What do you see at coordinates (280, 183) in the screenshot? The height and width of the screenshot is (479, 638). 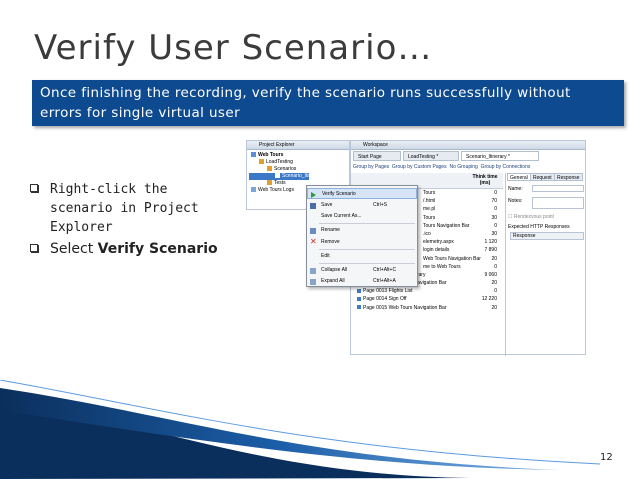 I see `tree-label: Tests` at bounding box center [280, 183].